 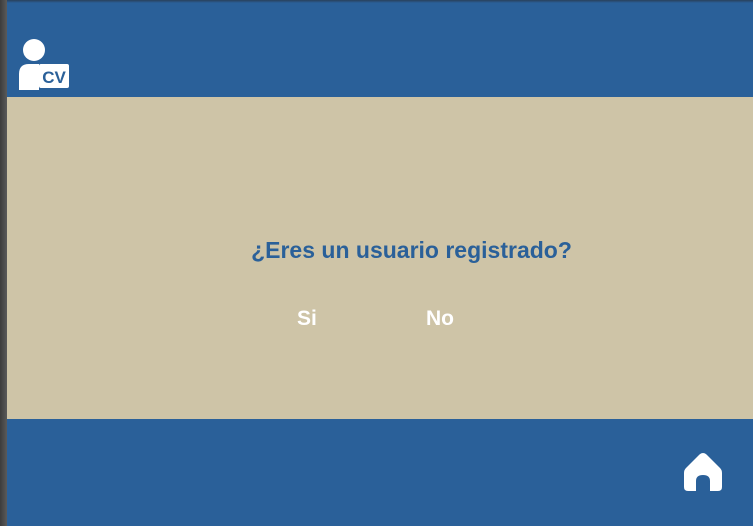 What do you see at coordinates (307, 319) in the screenshot?
I see `yes-button: Si` at bounding box center [307, 319].